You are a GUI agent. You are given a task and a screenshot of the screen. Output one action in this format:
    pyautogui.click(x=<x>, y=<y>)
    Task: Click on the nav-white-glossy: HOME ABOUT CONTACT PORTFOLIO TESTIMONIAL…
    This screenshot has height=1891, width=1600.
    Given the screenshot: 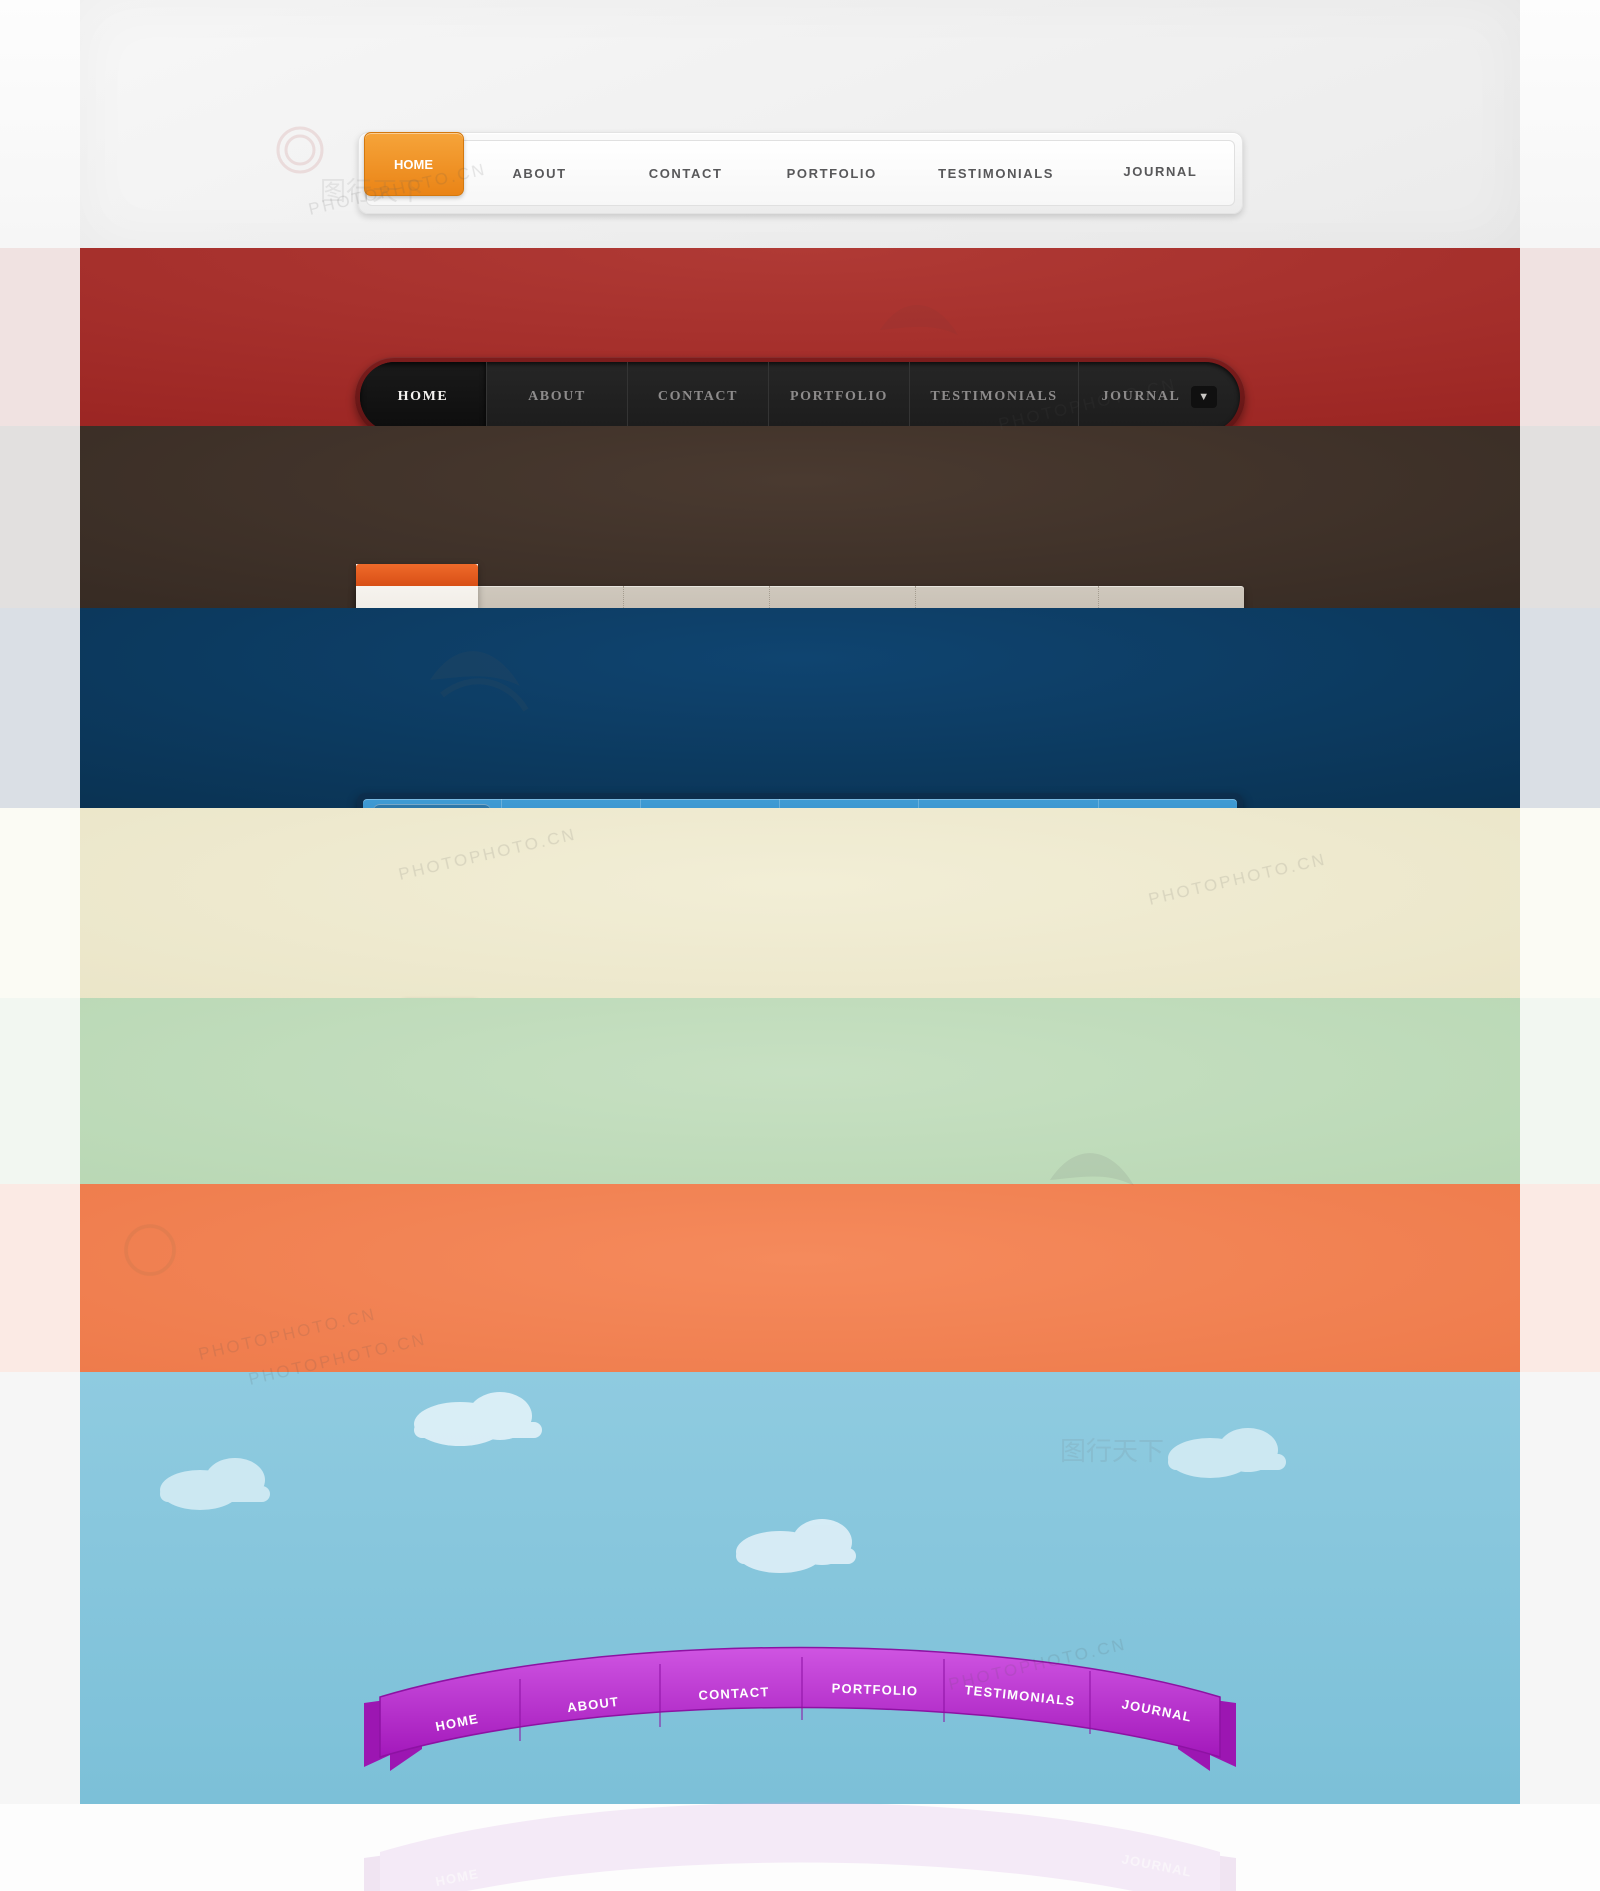 What is the action you would take?
    pyautogui.click(x=800, y=173)
    